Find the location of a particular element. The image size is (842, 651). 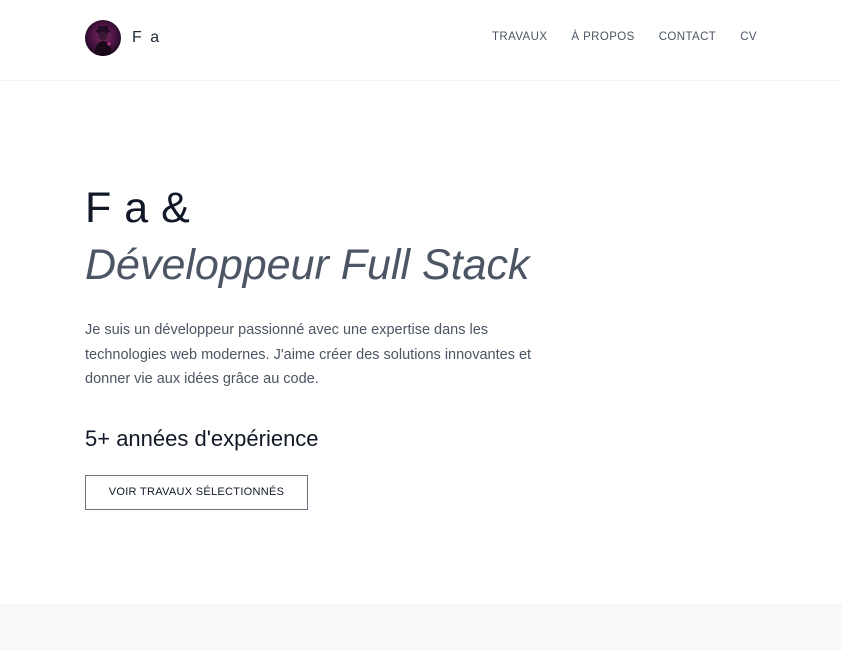

main-nav: TRAVAUX À PROPOS CONTACT CV is located at coordinates (612, 37).